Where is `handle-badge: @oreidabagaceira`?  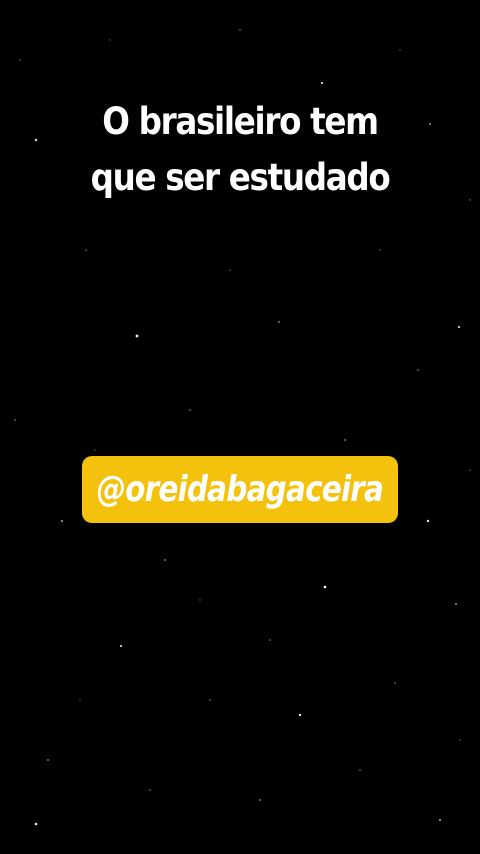
handle-badge: @oreidabagaceira is located at coordinates (240, 489).